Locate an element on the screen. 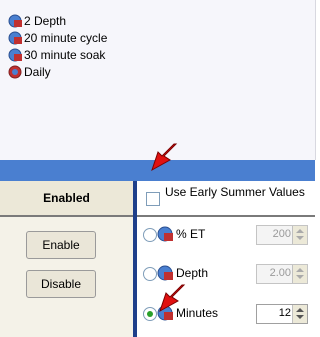 Image resolution: width=320 pixels, height=337 pixels. early-summer-label: Use Early Summer Values is located at coordinates (235, 192).